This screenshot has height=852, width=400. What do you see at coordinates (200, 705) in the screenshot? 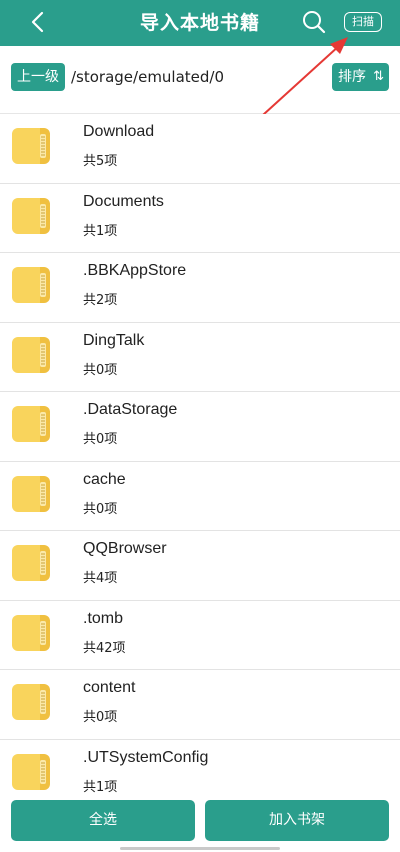
I see `folder-row: content 共0项` at bounding box center [200, 705].